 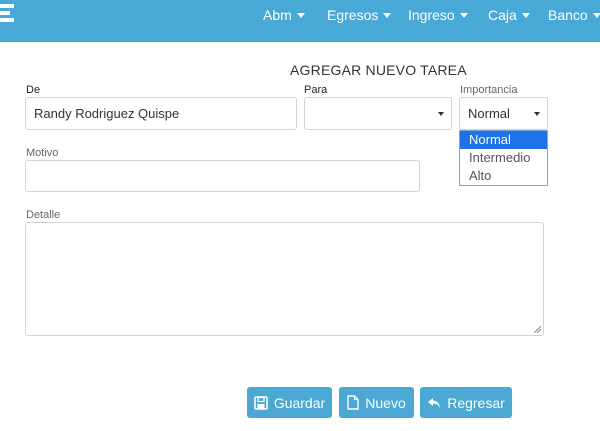 I want to click on importancia-dropdown-list: Normal Intermedio Alto, so click(x=503, y=158).